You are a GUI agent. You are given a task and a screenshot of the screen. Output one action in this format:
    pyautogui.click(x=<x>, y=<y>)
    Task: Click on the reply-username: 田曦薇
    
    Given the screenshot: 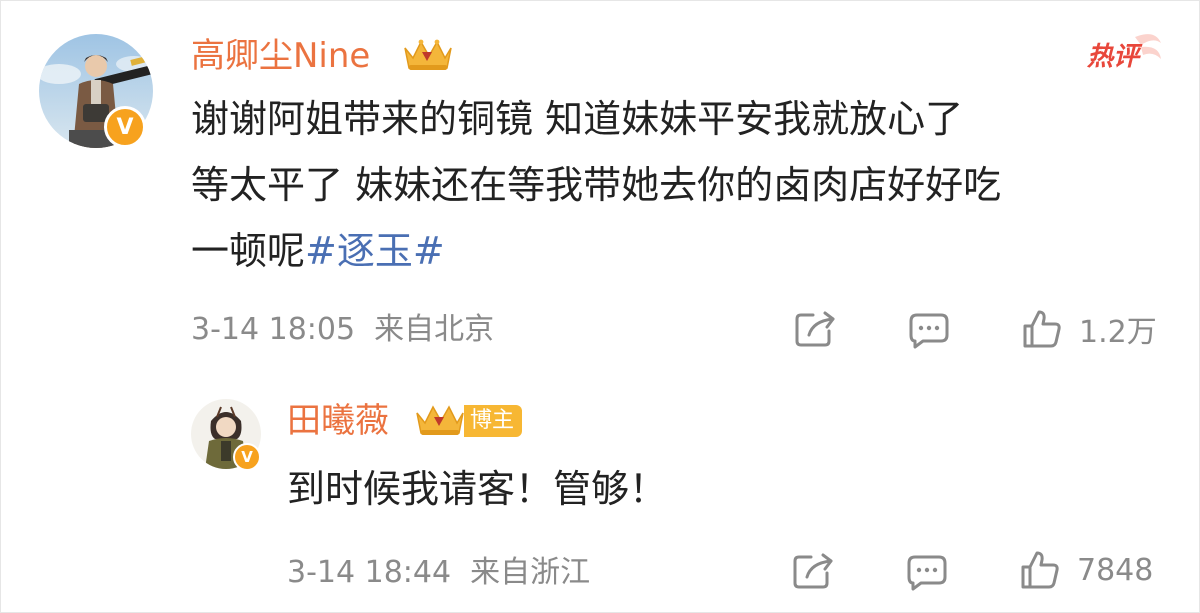 What is the action you would take?
    pyautogui.click(x=338, y=421)
    